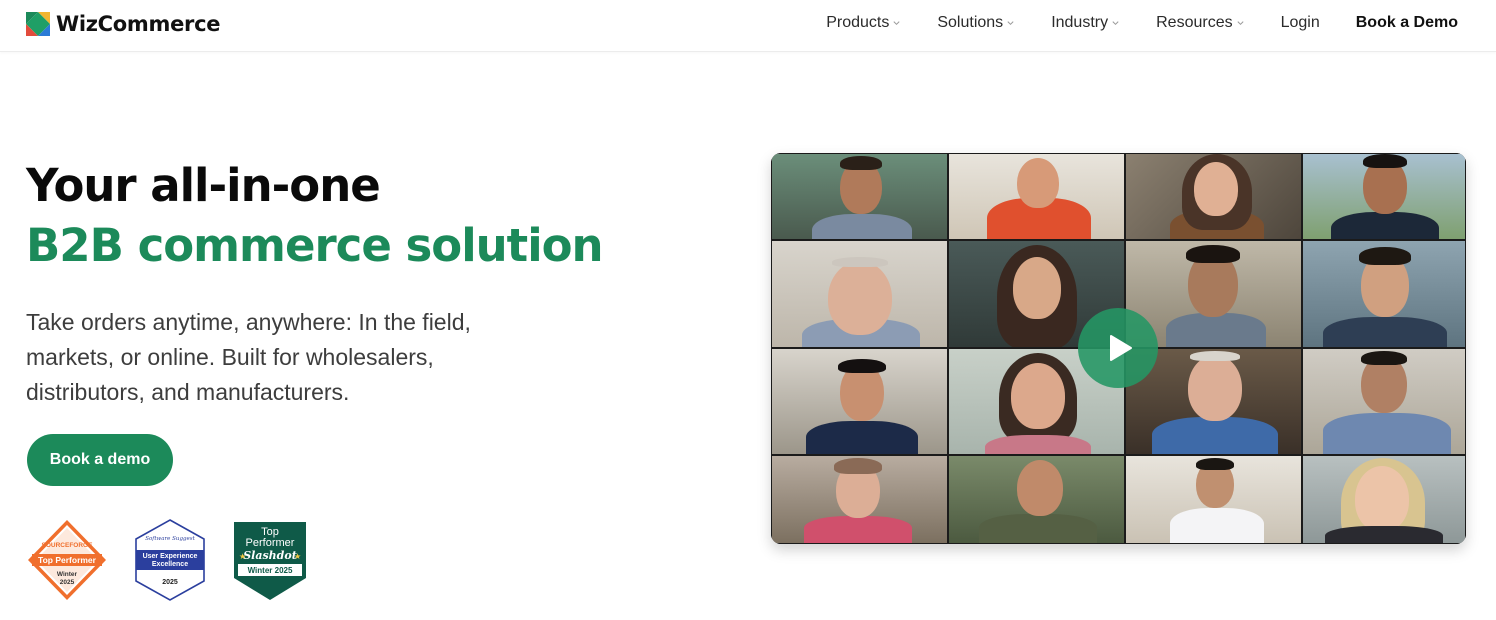 Image resolution: width=1496 pixels, height=620 pixels. I want to click on slashdot-badge-period: Winter 2025, so click(270, 570).